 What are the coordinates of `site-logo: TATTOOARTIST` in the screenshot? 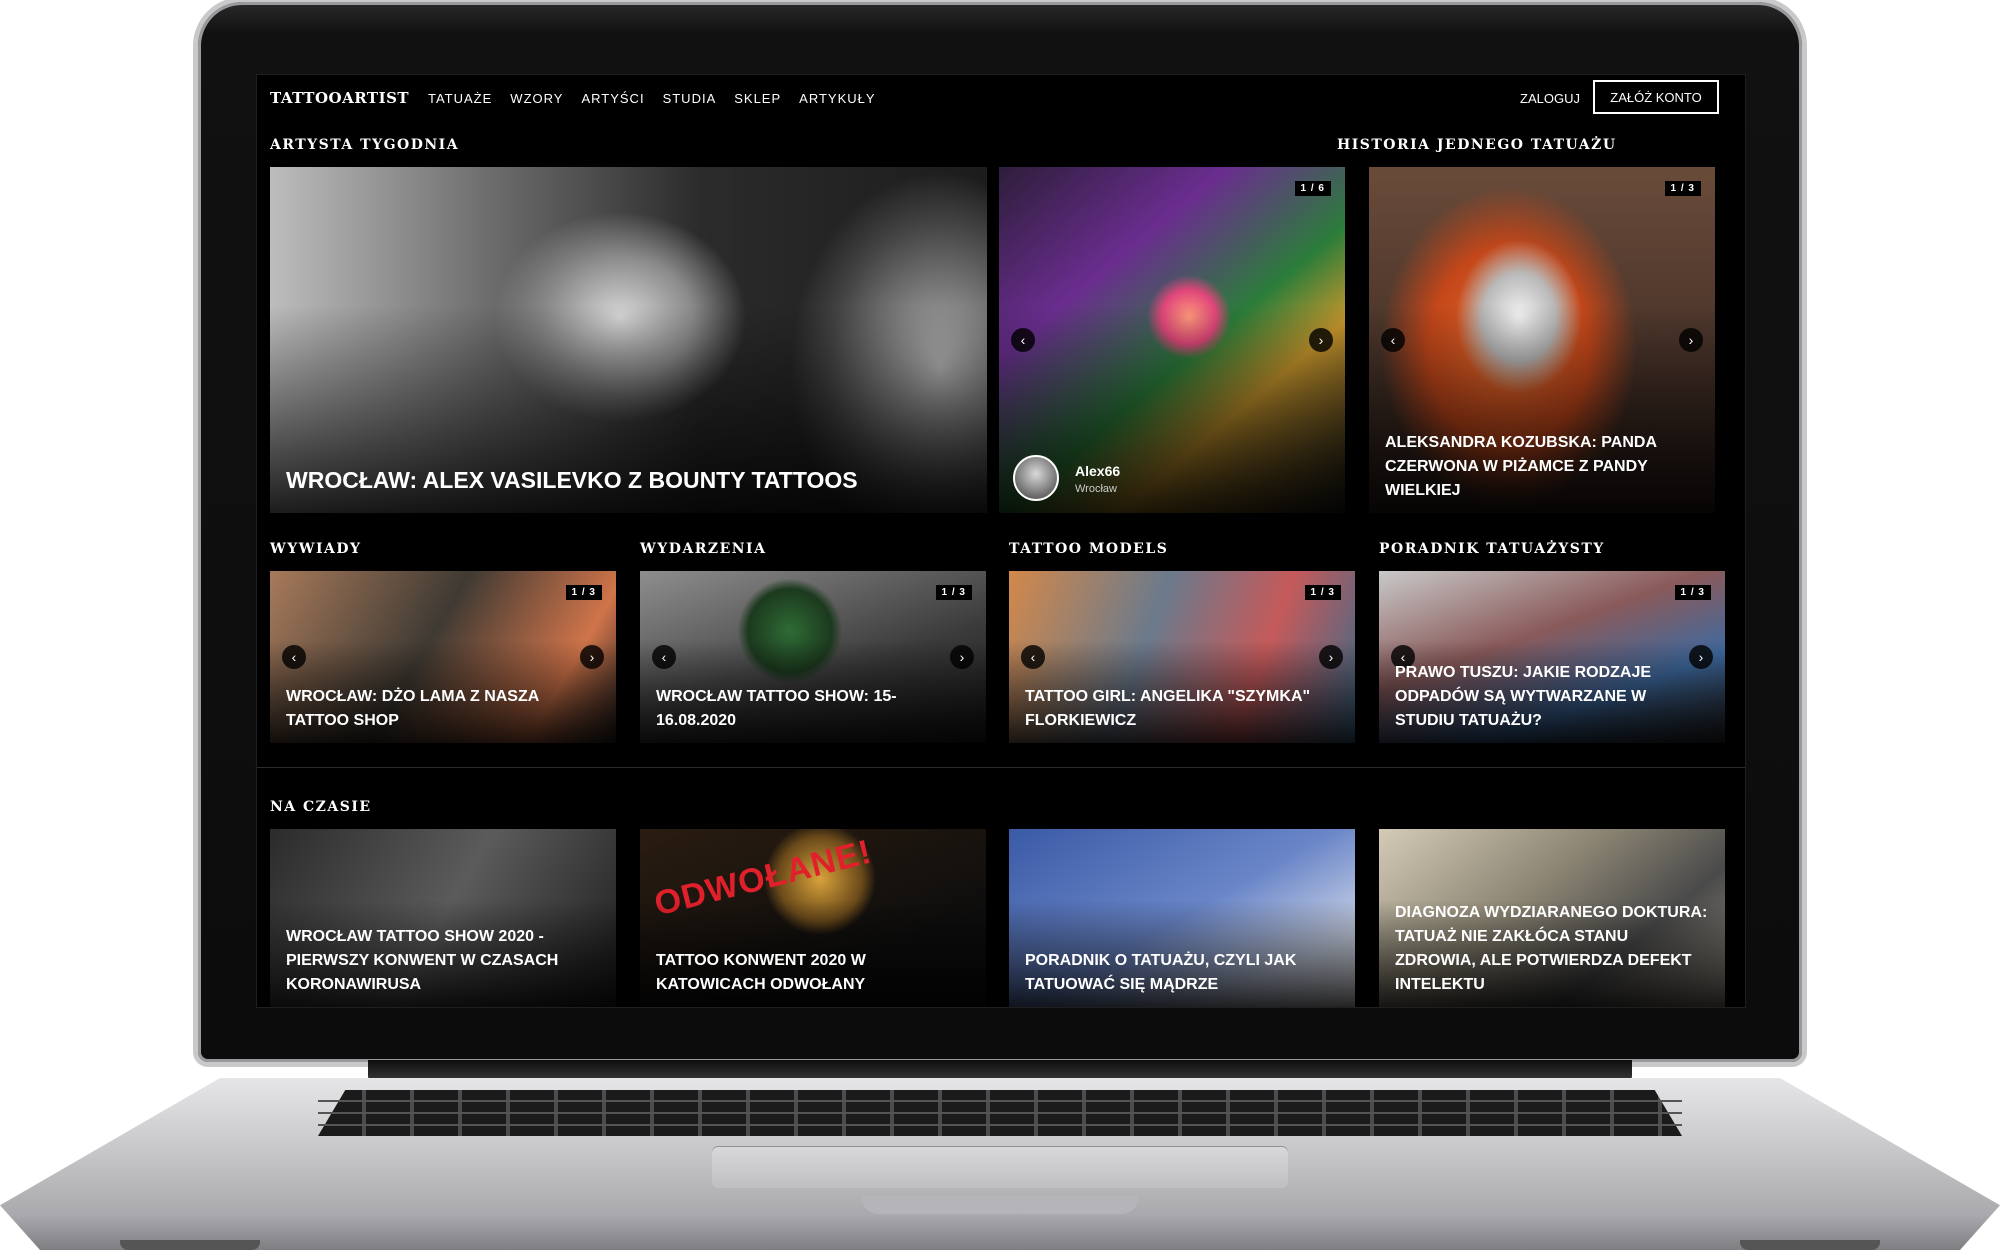 It's located at (339, 98).